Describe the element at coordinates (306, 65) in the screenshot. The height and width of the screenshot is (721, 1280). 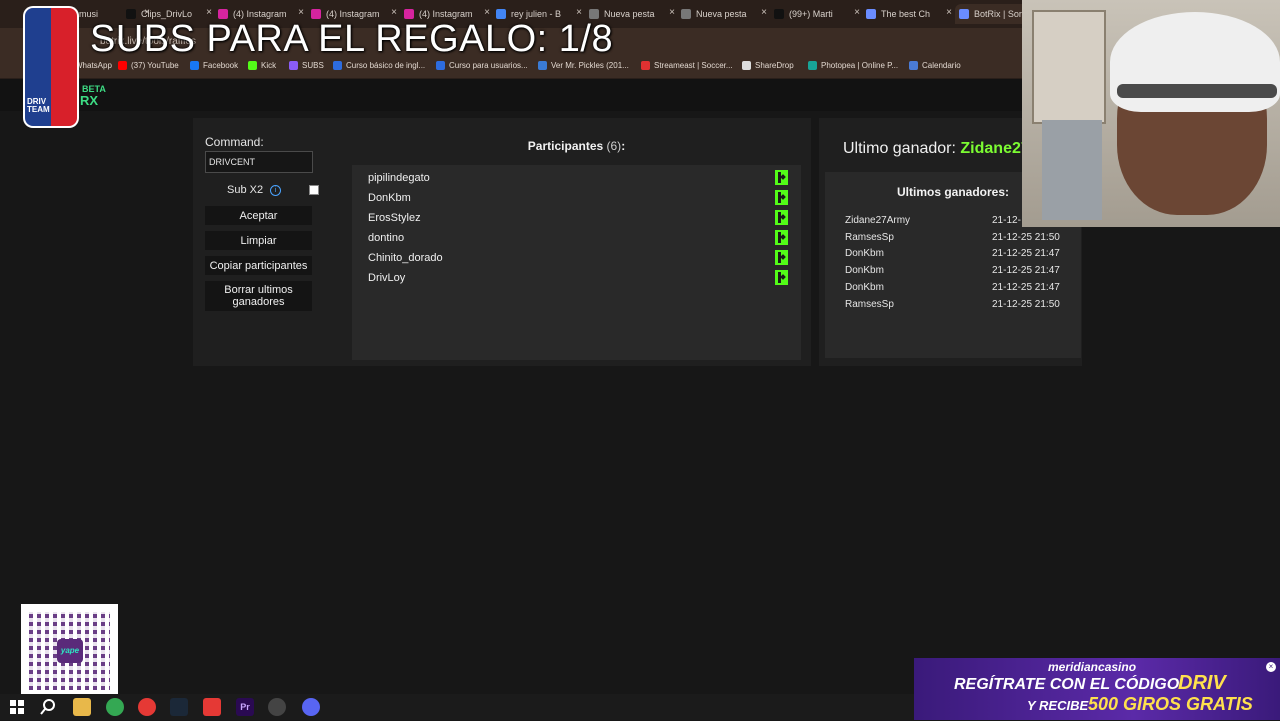
I see `bookmark-item: SUBS` at that location.